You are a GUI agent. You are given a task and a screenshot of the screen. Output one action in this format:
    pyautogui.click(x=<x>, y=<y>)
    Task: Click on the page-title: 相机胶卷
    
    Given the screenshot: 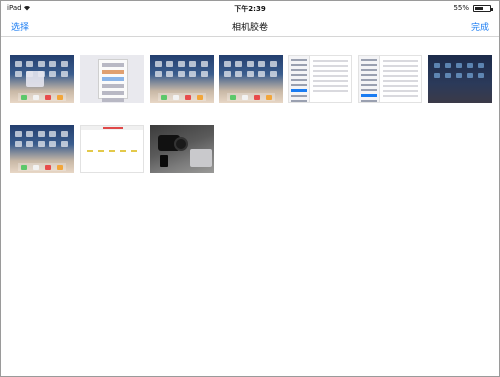 What is the action you would take?
    pyautogui.click(x=249, y=28)
    